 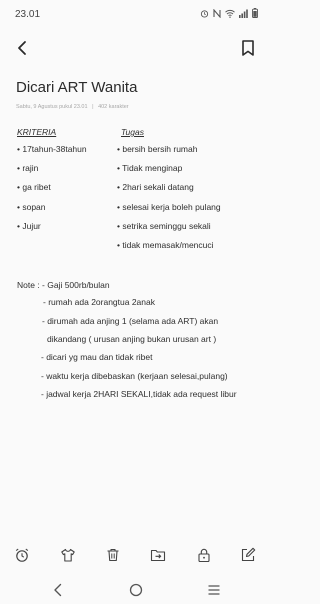 I want to click on tugas-item: • tidak memasak/mencuci, so click(x=165, y=244).